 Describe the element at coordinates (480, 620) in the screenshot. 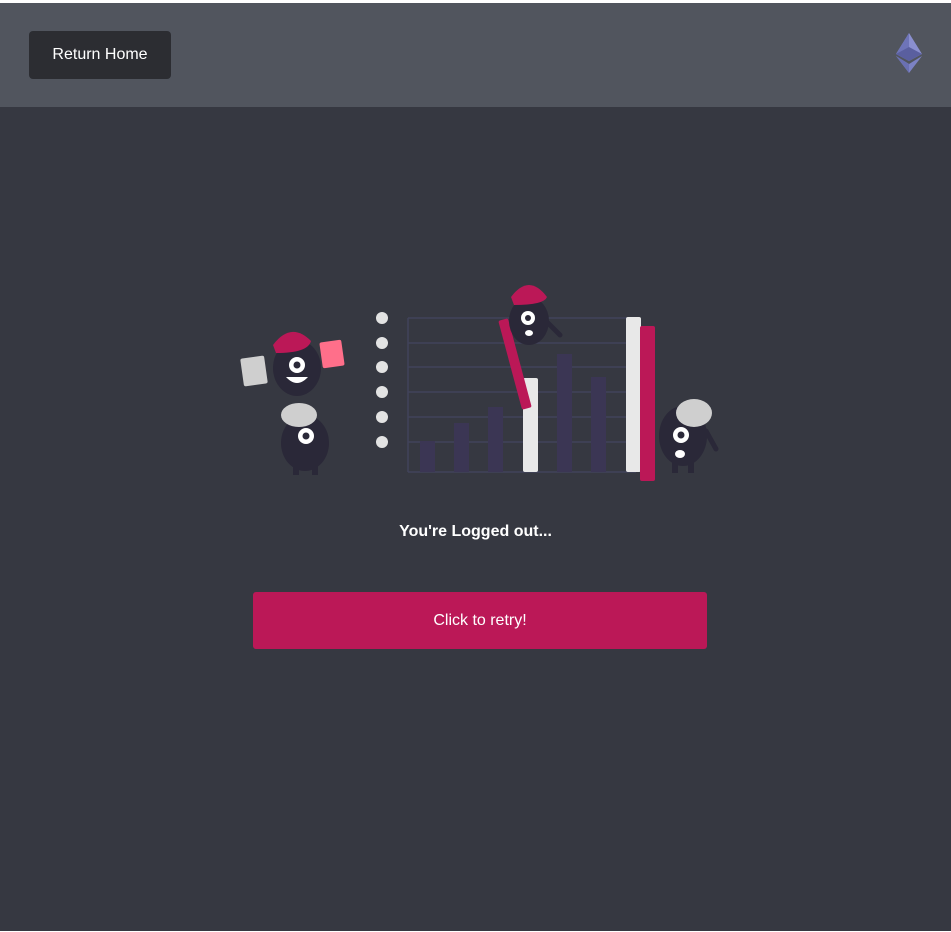

I see `retry-button: Click to retry!` at that location.